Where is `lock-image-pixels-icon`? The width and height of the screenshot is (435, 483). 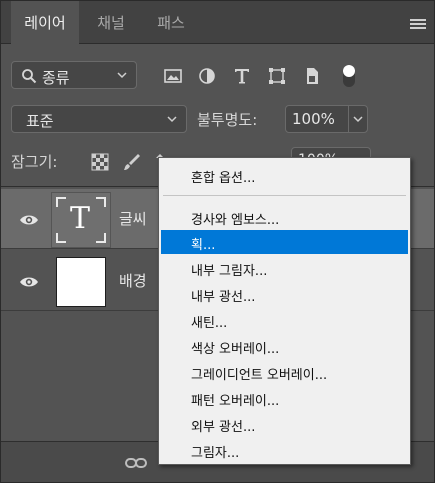
lock-image-pixels-icon is located at coordinates (132, 162).